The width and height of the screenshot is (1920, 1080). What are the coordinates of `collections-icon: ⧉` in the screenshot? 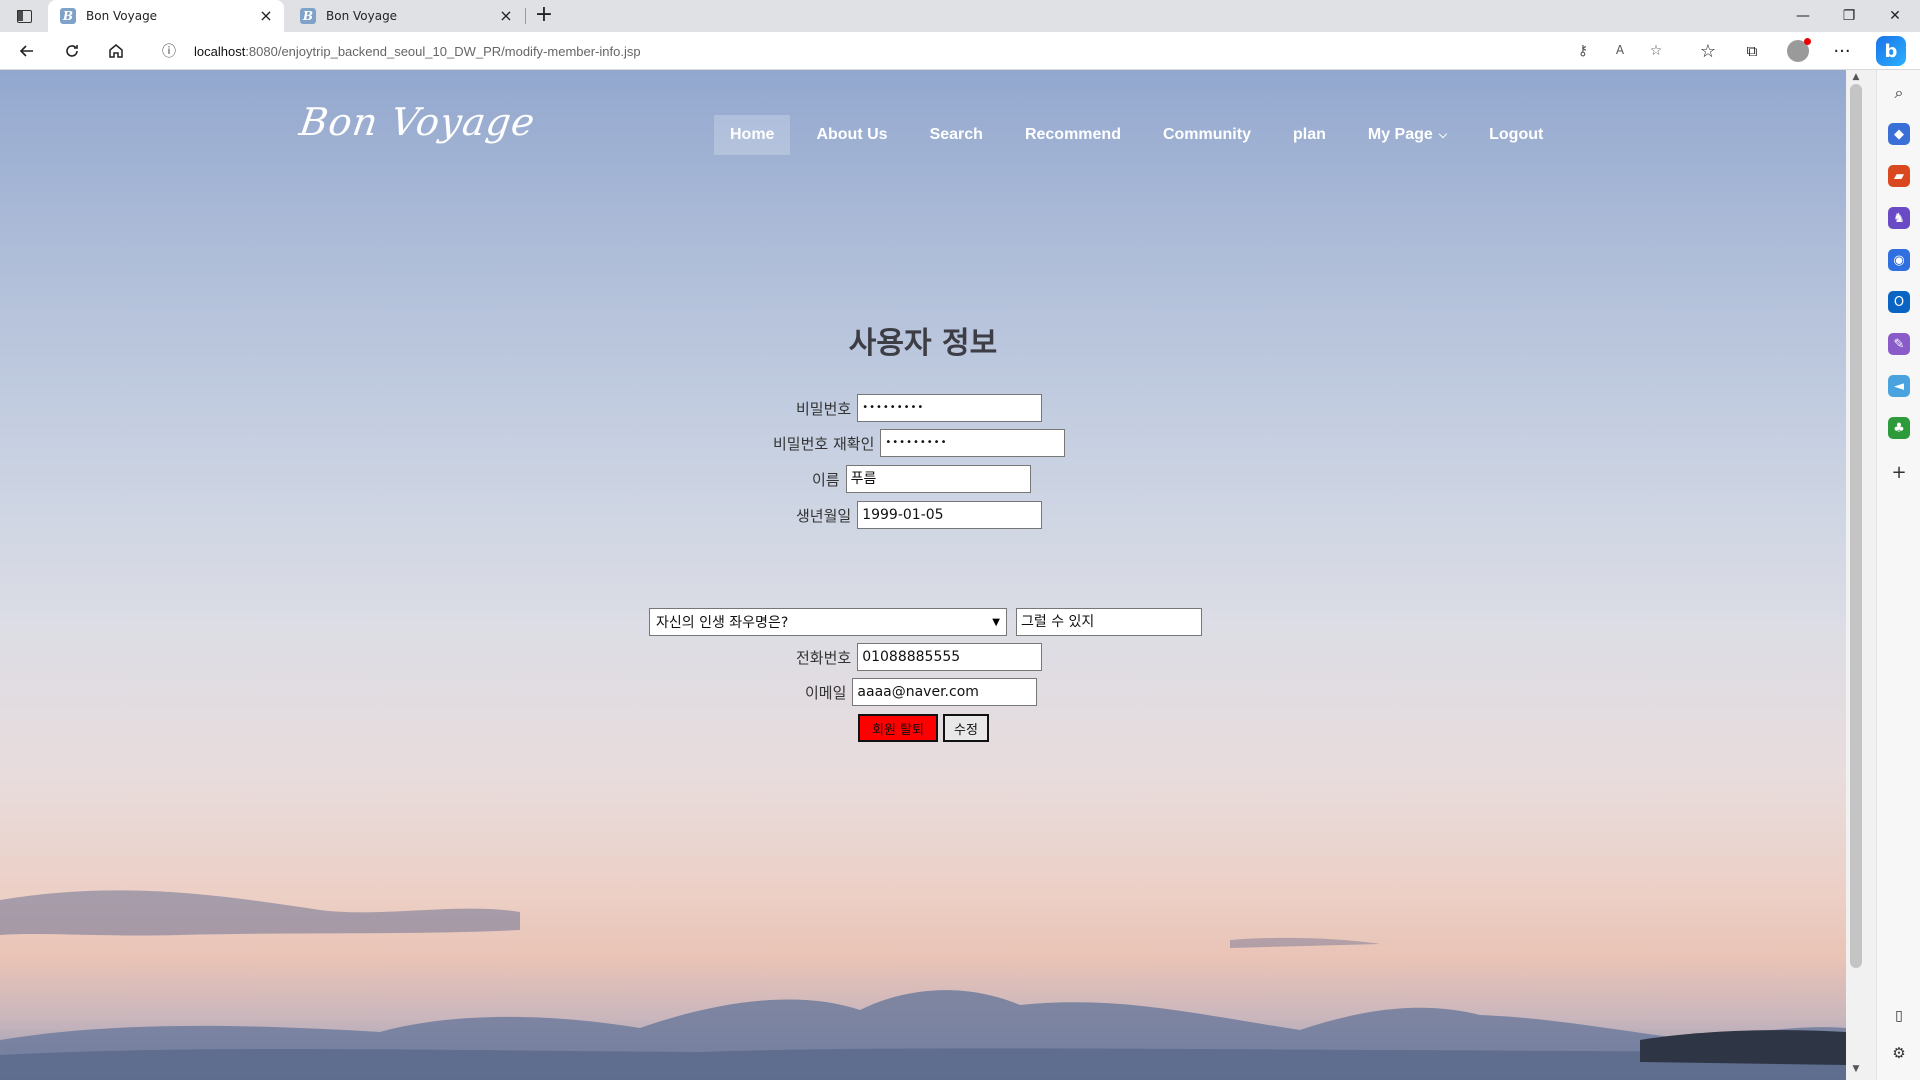 It's located at (1752, 51).